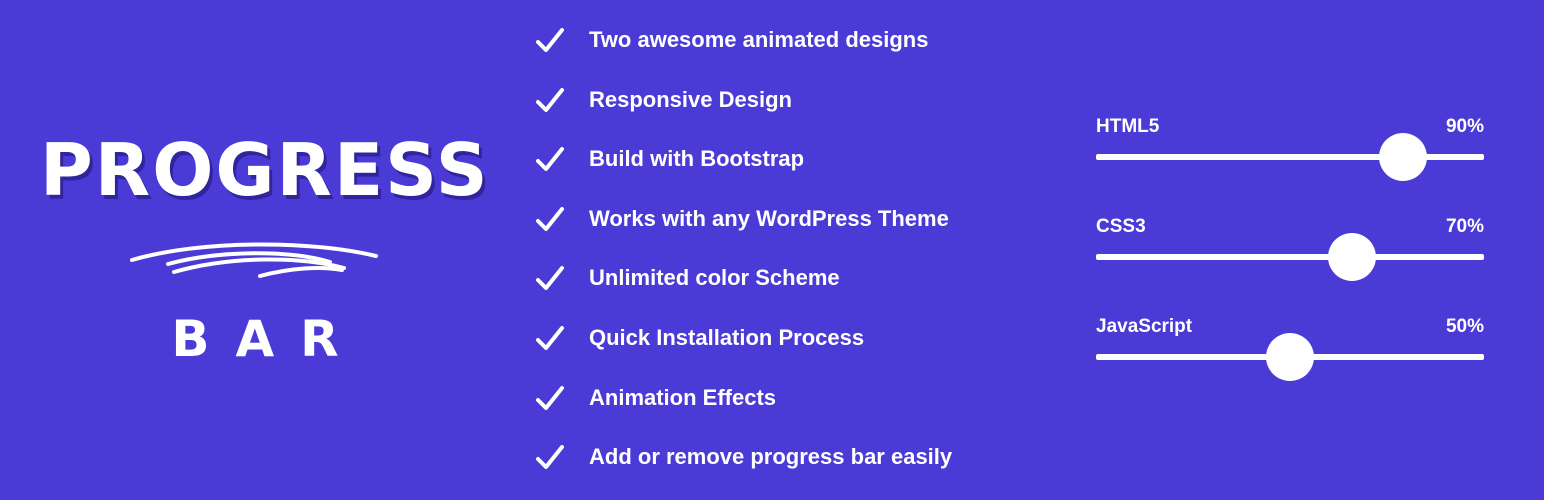  I want to click on skill-name: JavaScript, so click(1144, 326).